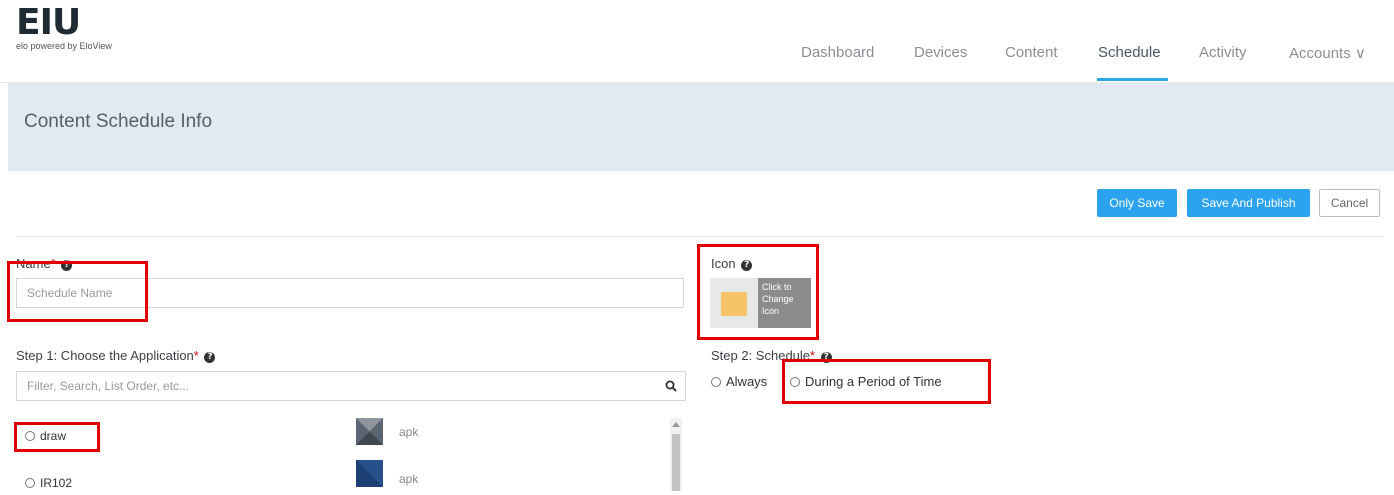 The width and height of the screenshot is (1394, 495). What do you see at coordinates (734, 304) in the screenshot?
I see `app-icon-preview` at bounding box center [734, 304].